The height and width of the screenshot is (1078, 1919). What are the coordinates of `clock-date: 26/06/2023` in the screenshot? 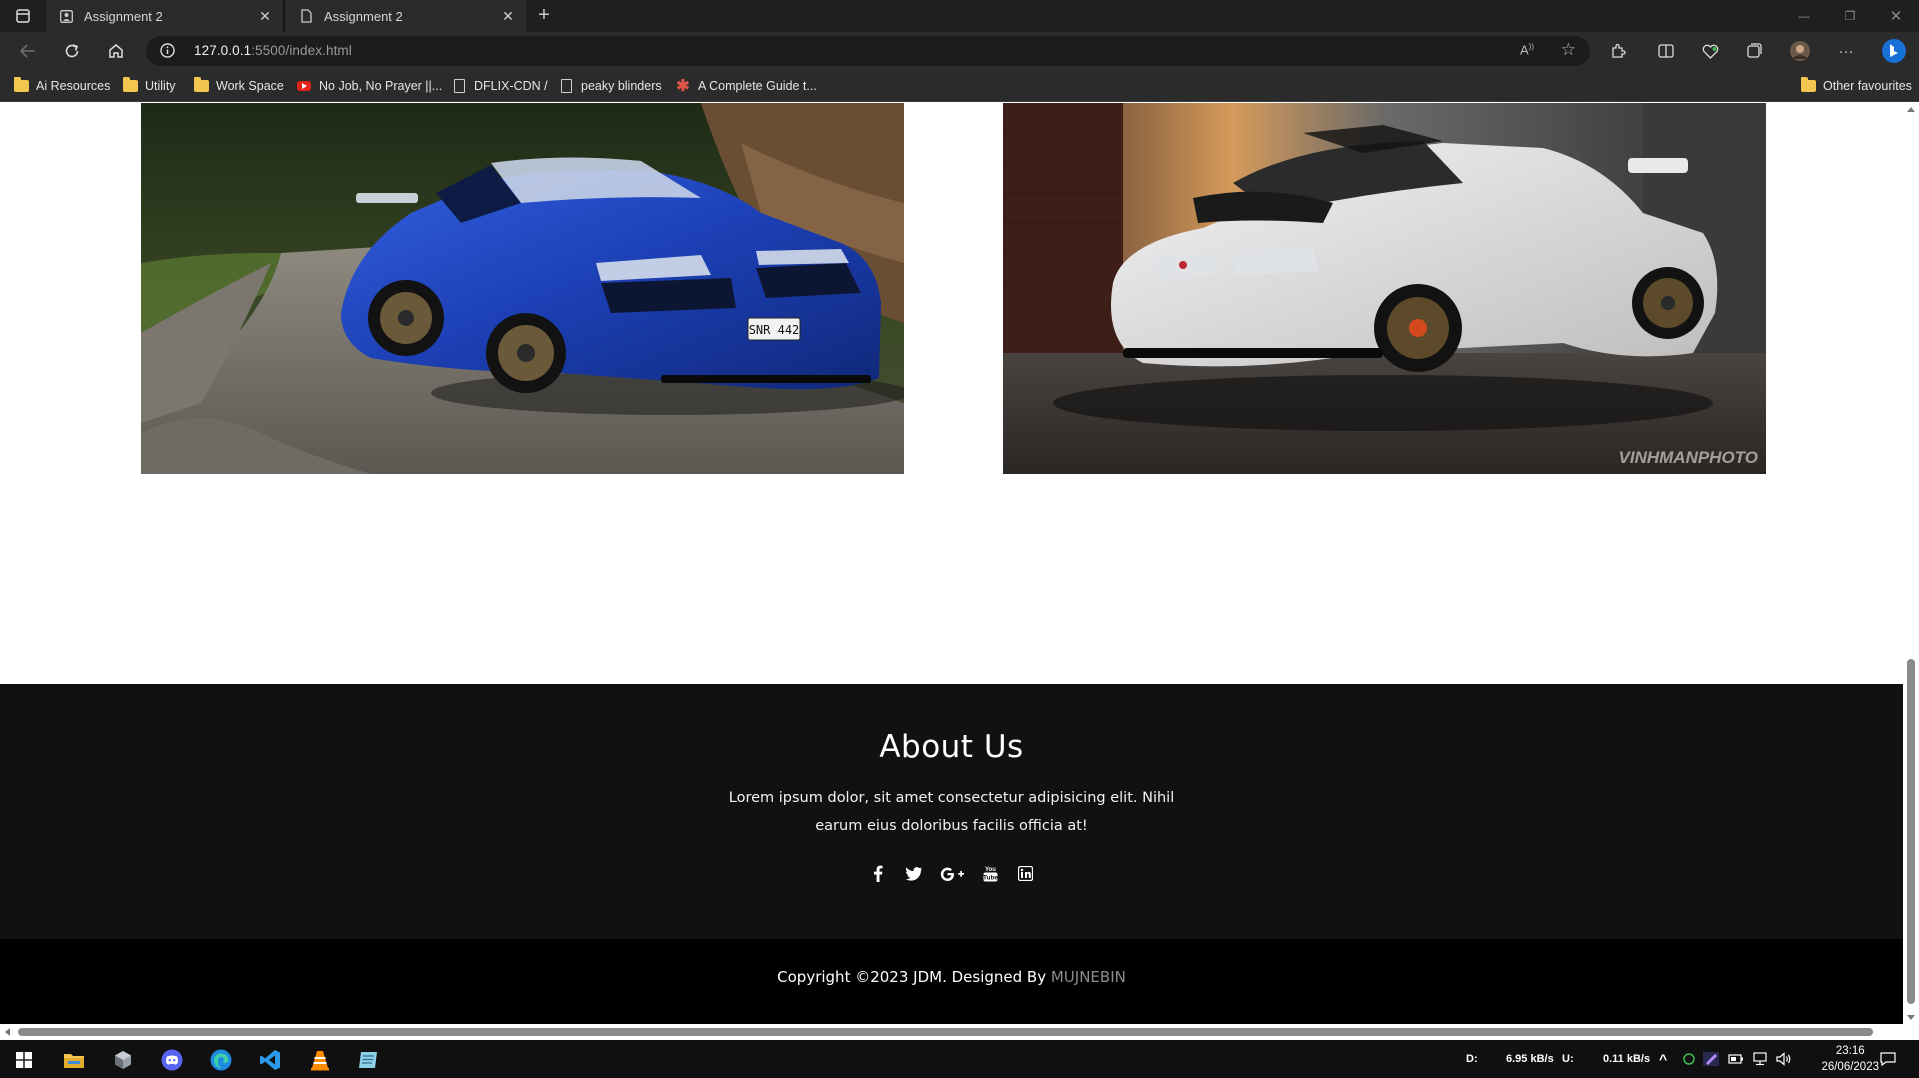 It's located at (1850, 1067).